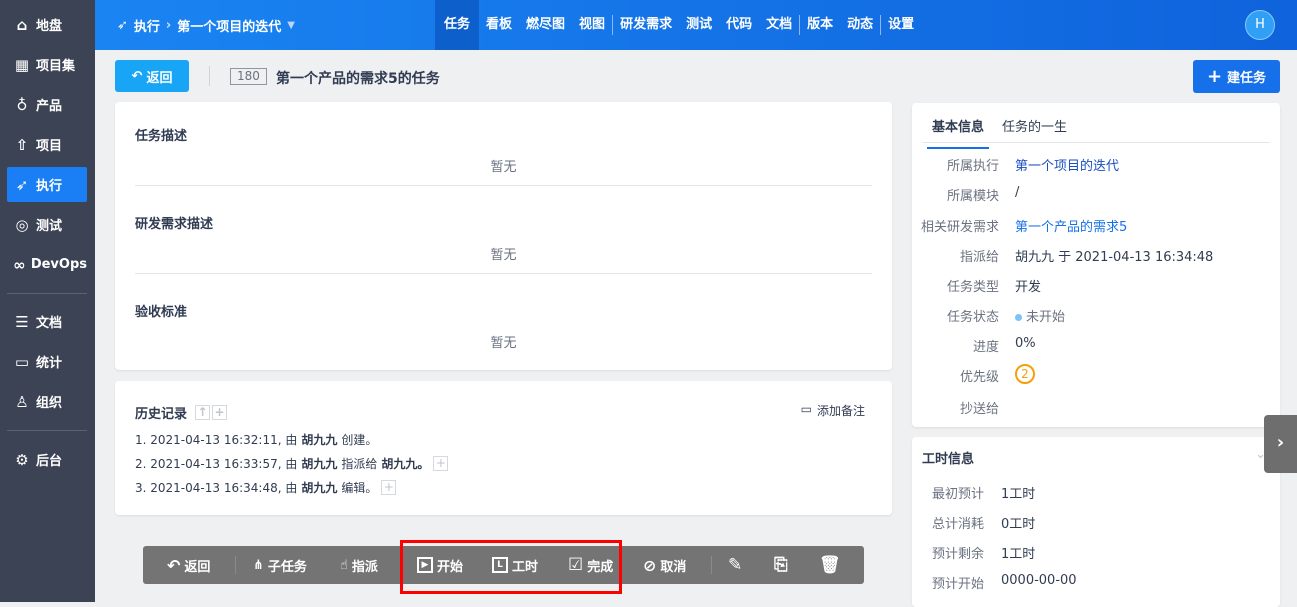 This screenshot has width=1297, height=607. Describe the element at coordinates (22, 224) in the screenshot. I see `search-icon: ◎` at that location.